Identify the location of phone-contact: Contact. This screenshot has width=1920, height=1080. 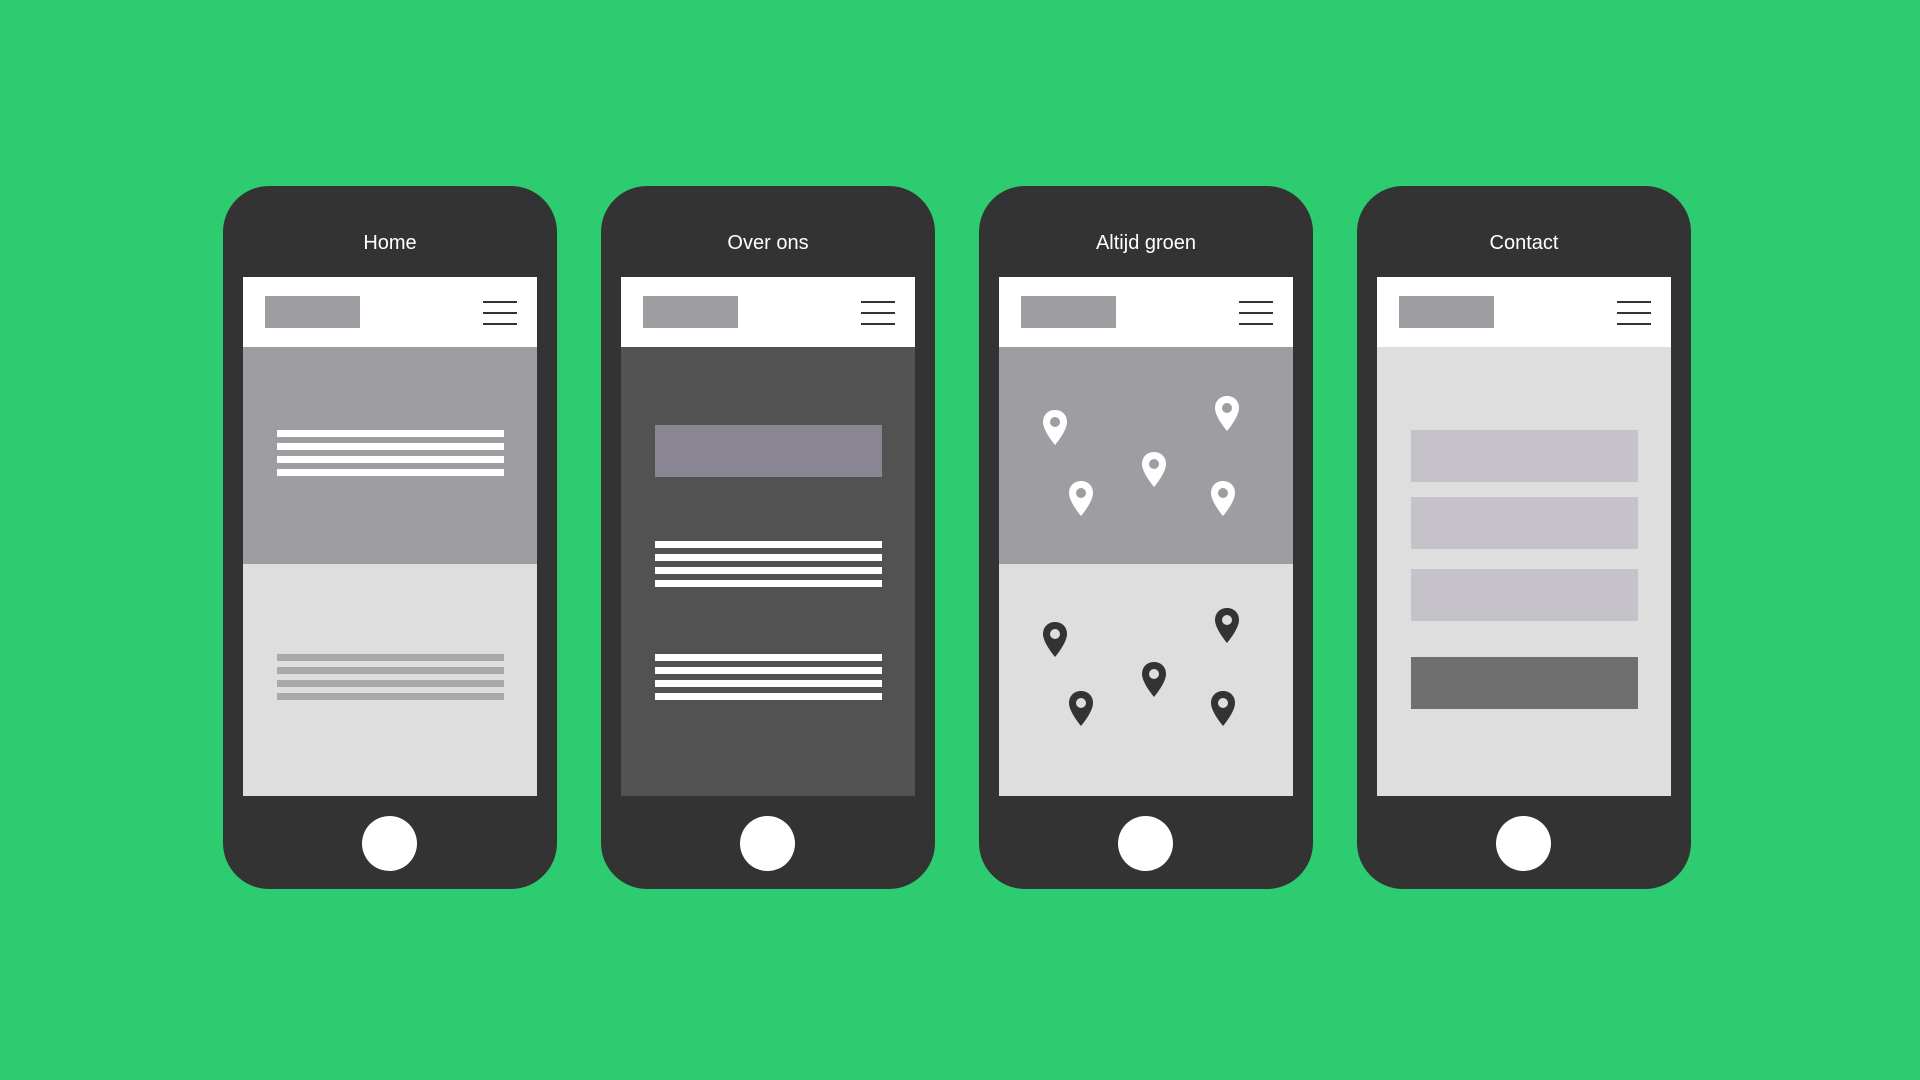
(1524, 537).